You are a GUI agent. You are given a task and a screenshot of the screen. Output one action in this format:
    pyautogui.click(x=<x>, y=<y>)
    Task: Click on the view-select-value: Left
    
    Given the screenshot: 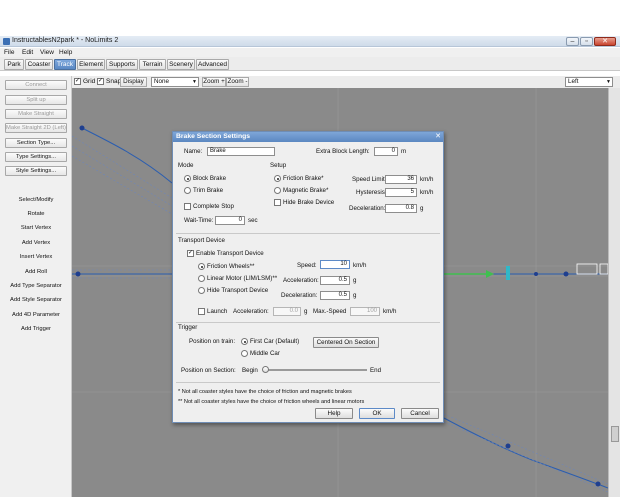 What is the action you would take?
    pyautogui.click(x=573, y=81)
    